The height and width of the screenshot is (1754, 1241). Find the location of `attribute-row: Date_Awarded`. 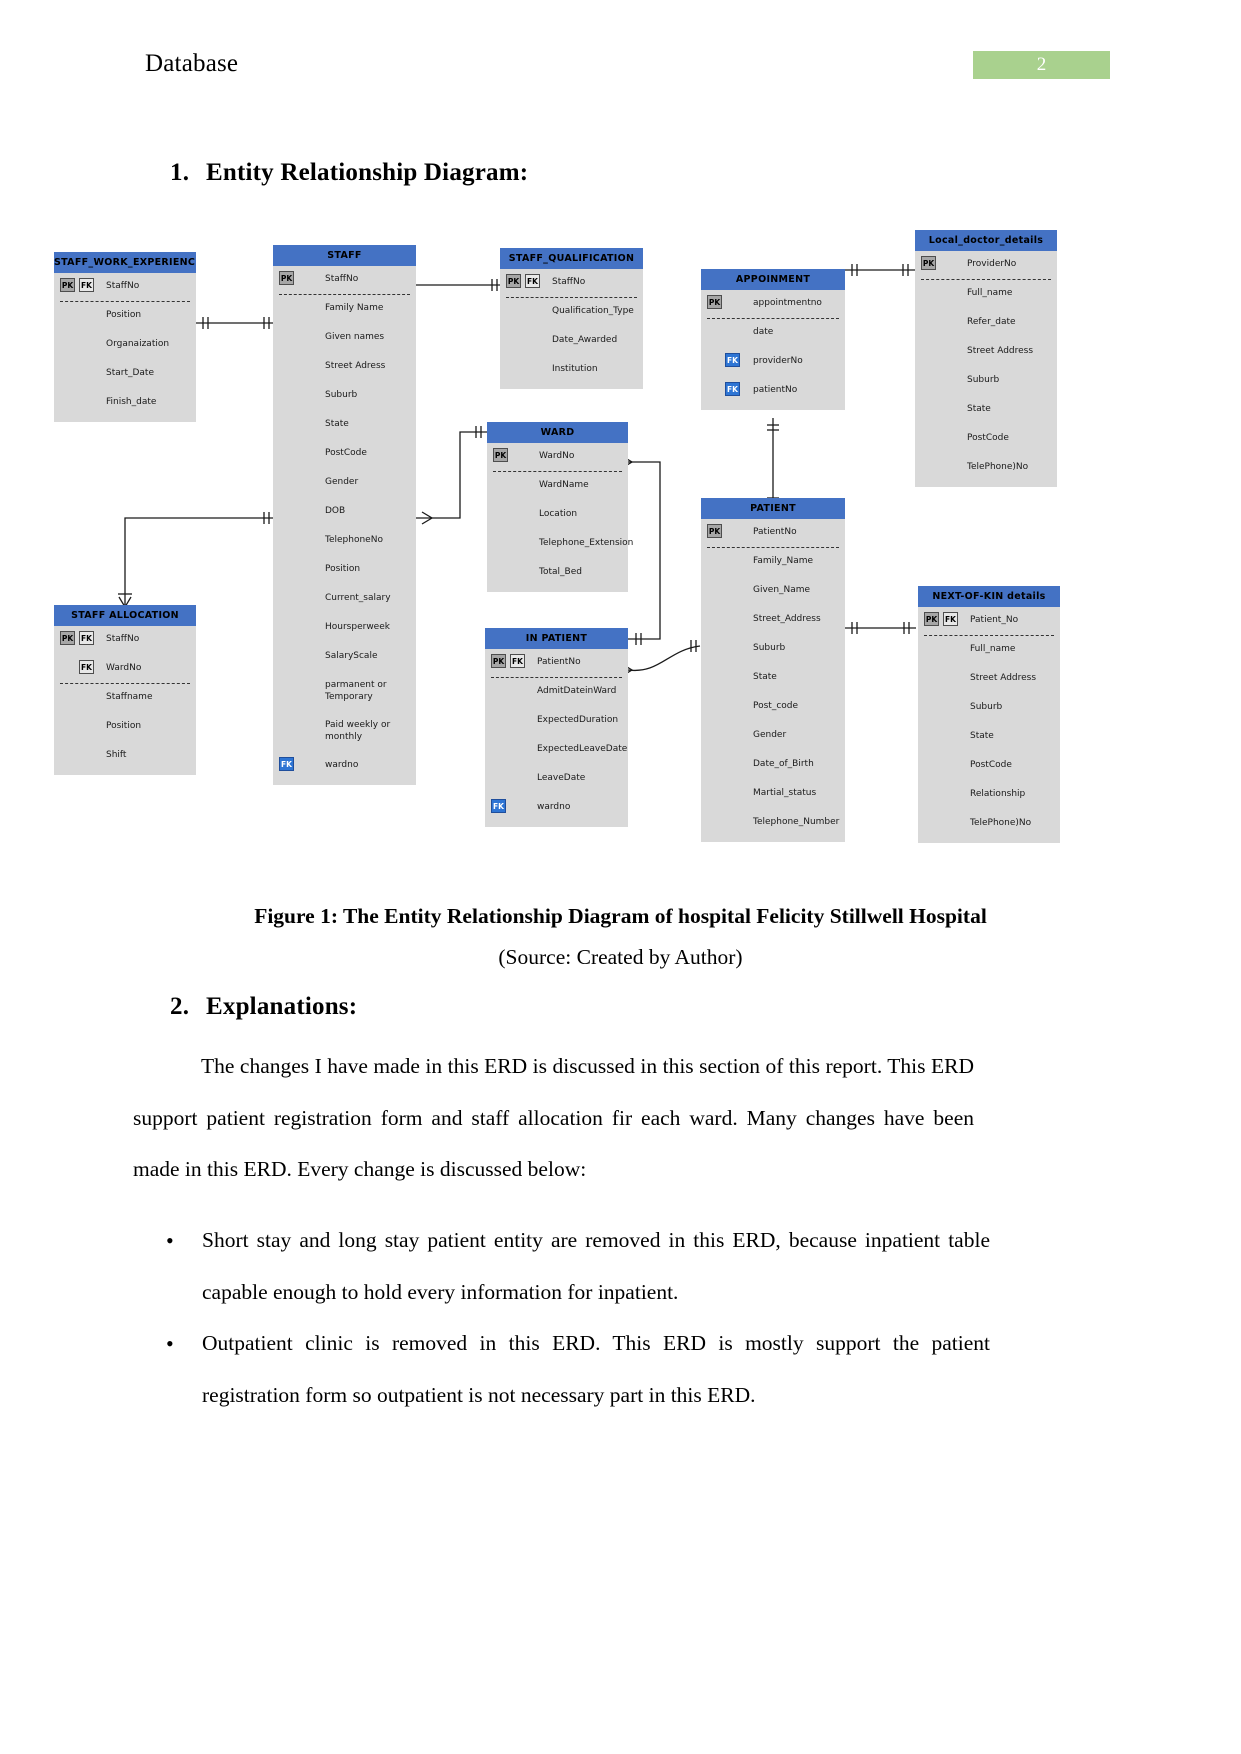

attribute-row: Date_Awarded is located at coordinates (571, 341).